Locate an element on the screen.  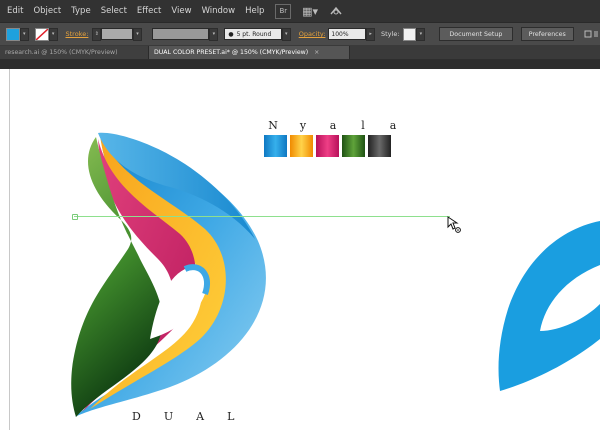
bridge-button: Br is located at coordinates (283, 11).